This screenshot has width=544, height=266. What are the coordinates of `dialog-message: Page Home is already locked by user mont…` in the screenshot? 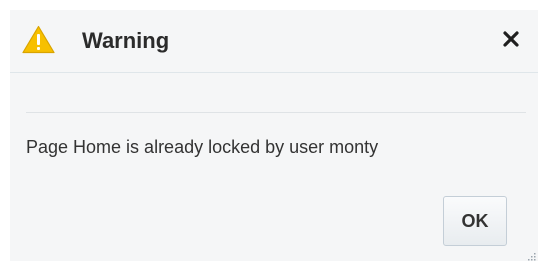 It's located at (202, 147).